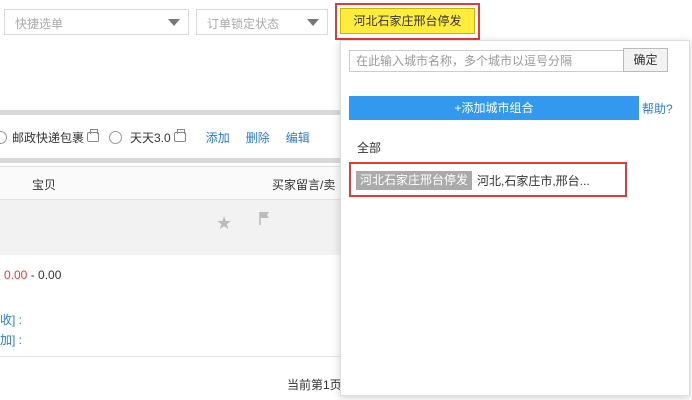 This screenshot has height=400, width=692. What do you see at coordinates (96, 22) in the screenshot?
I see `quick-select-dropdown: 快捷选单` at bounding box center [96, 22].